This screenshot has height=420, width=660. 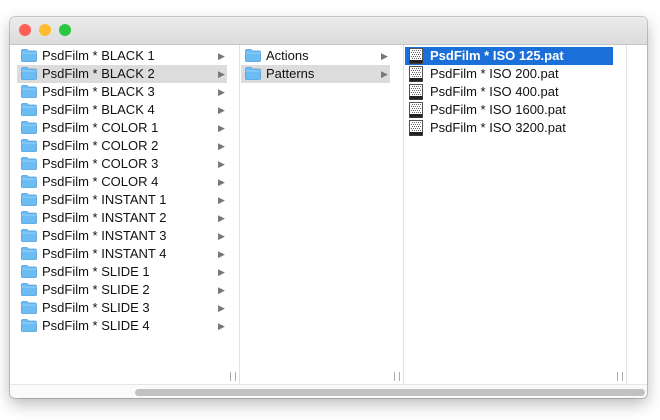 What do you see at coordinates (65, 30) in the screenshot?
I see `zoom-button` at bounding box center [65, 30].